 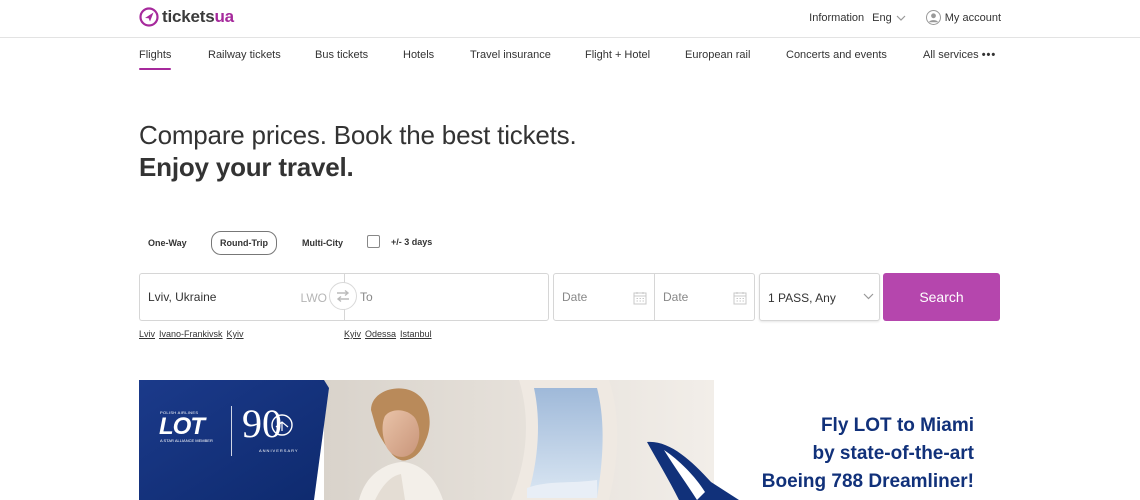 What do you see at coordinates (358, 135) in the screenshot?
I see `hero-title: Compare prices. Book the best tickets.` at bounding box center [358, 135].